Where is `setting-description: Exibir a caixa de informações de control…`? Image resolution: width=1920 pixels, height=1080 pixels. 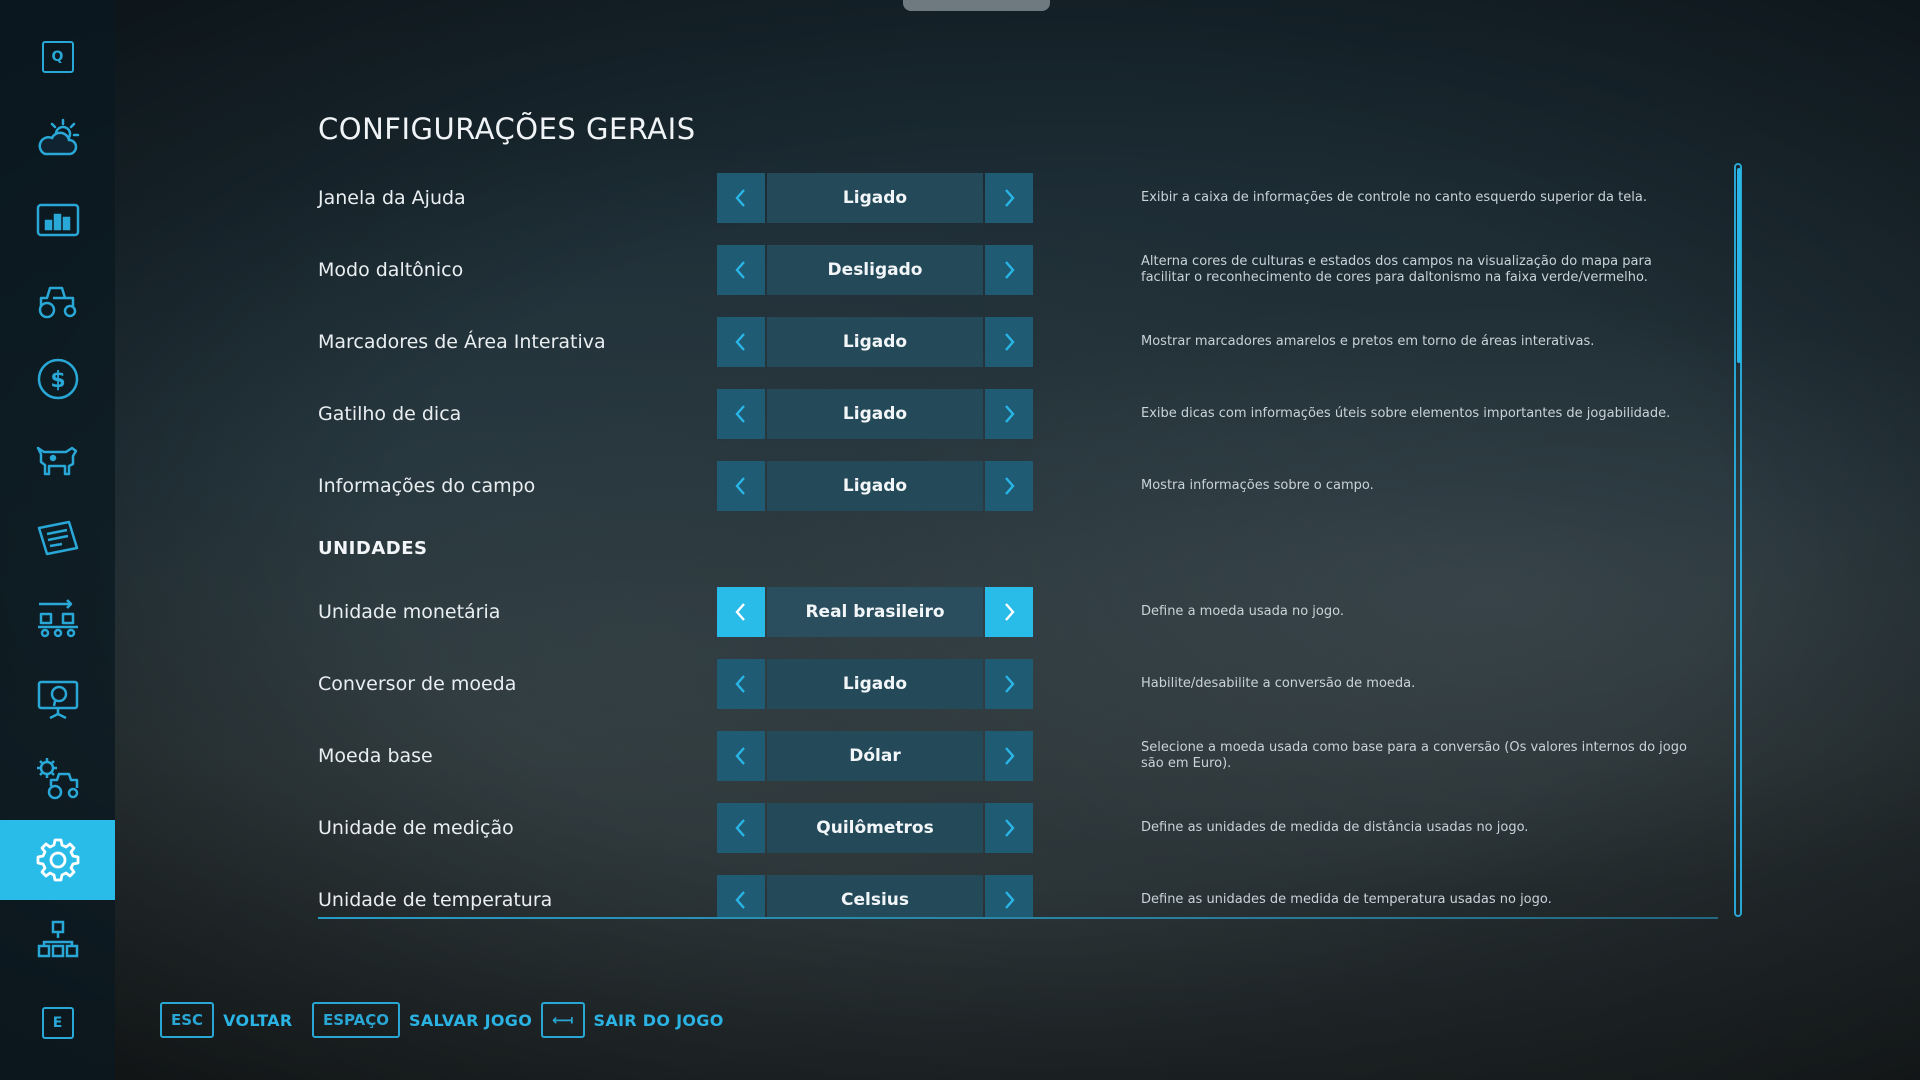
setting-description: Exibir a caixa de informações de control… is located at coordinates (1394, 197).